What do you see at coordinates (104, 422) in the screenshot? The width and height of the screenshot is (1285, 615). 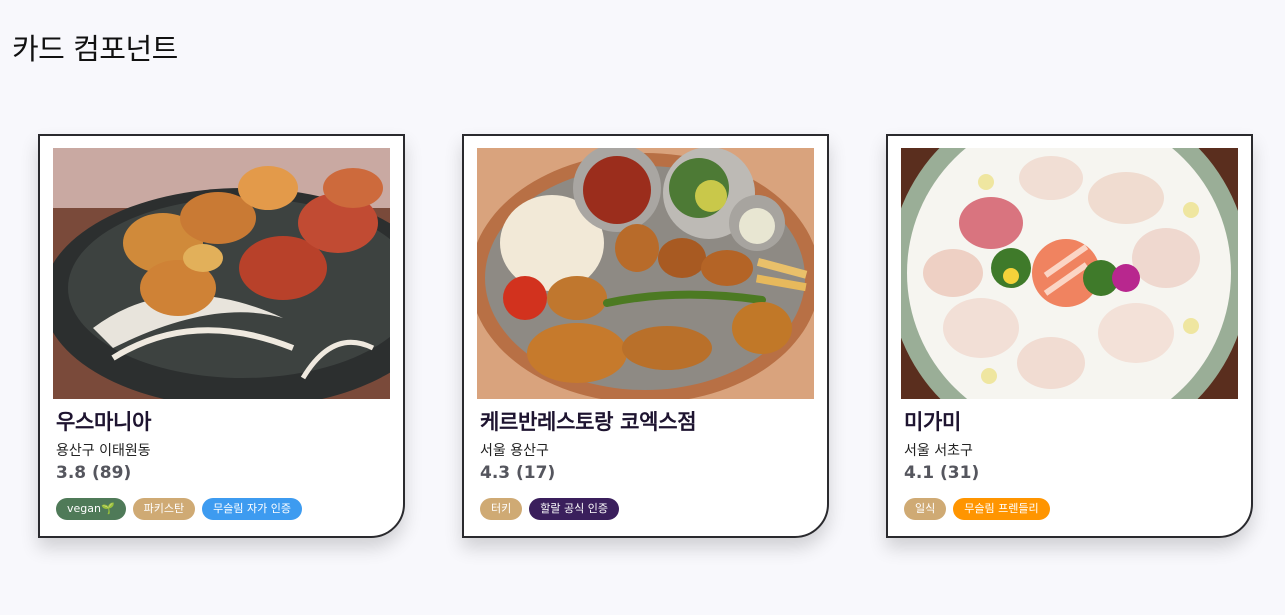 I see `restaurant-name: 우스마니아` at bounding box center [104, 422].